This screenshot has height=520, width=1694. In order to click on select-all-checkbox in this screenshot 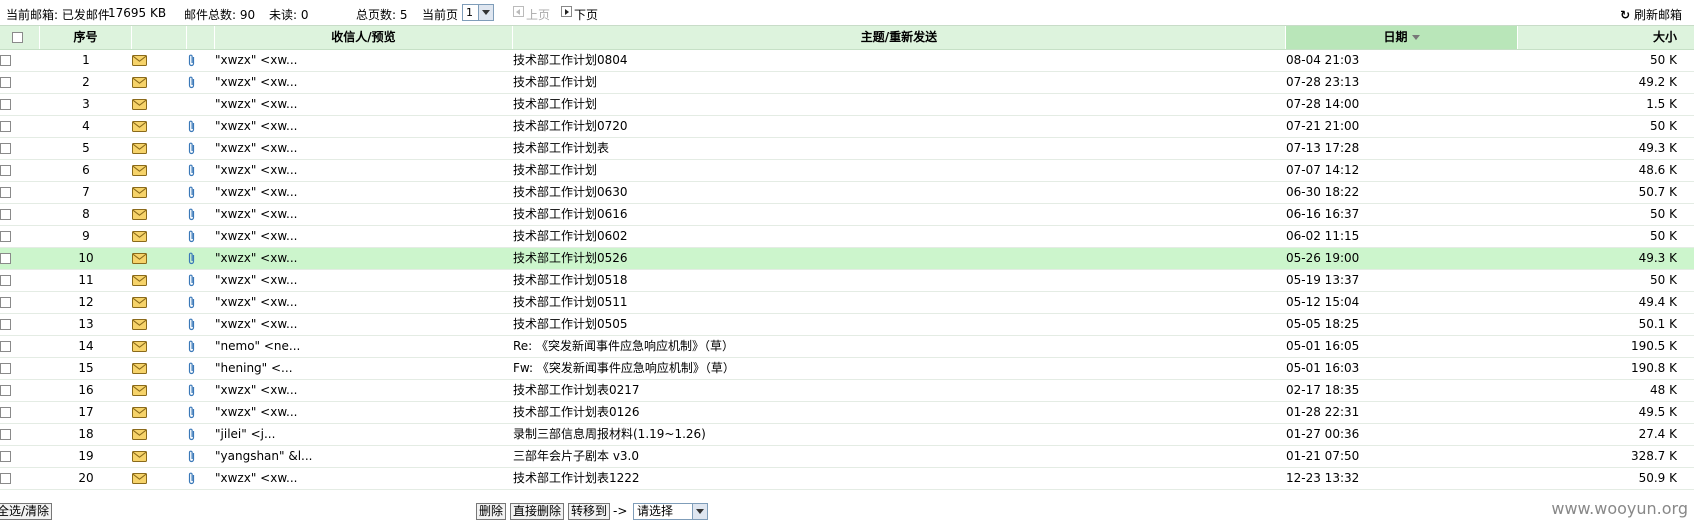, I will do `click(17, 37)`.